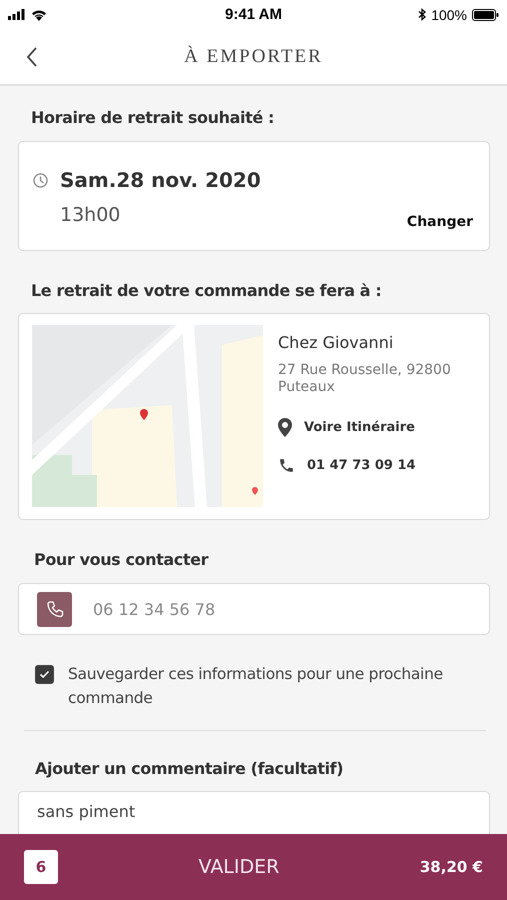 The width and height of the screenshot is (507, 900). I want to click on checkbox, so click(44, 674).